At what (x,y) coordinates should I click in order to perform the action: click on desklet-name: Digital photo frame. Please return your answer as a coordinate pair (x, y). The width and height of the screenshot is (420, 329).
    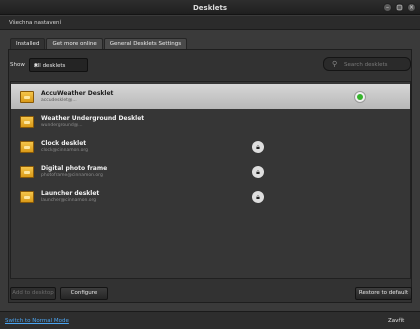
    Looking at the image, I should click on (74, 168).